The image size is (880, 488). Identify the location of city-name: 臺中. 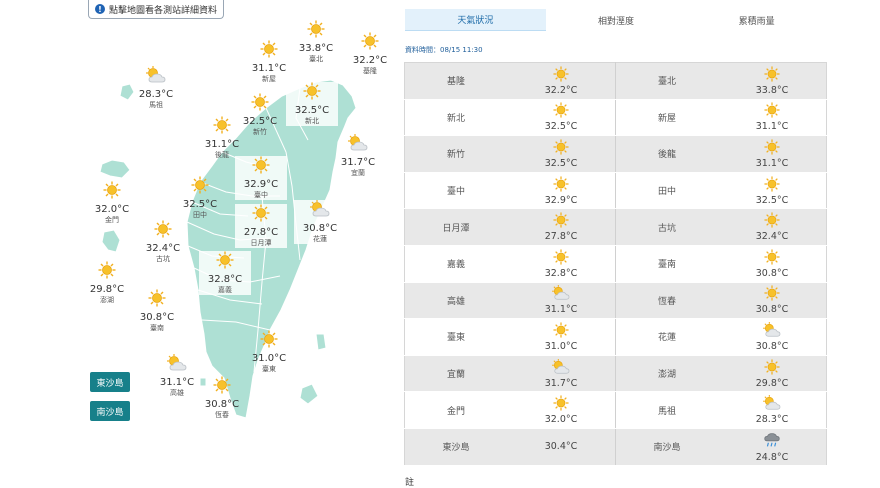
(261, 195).